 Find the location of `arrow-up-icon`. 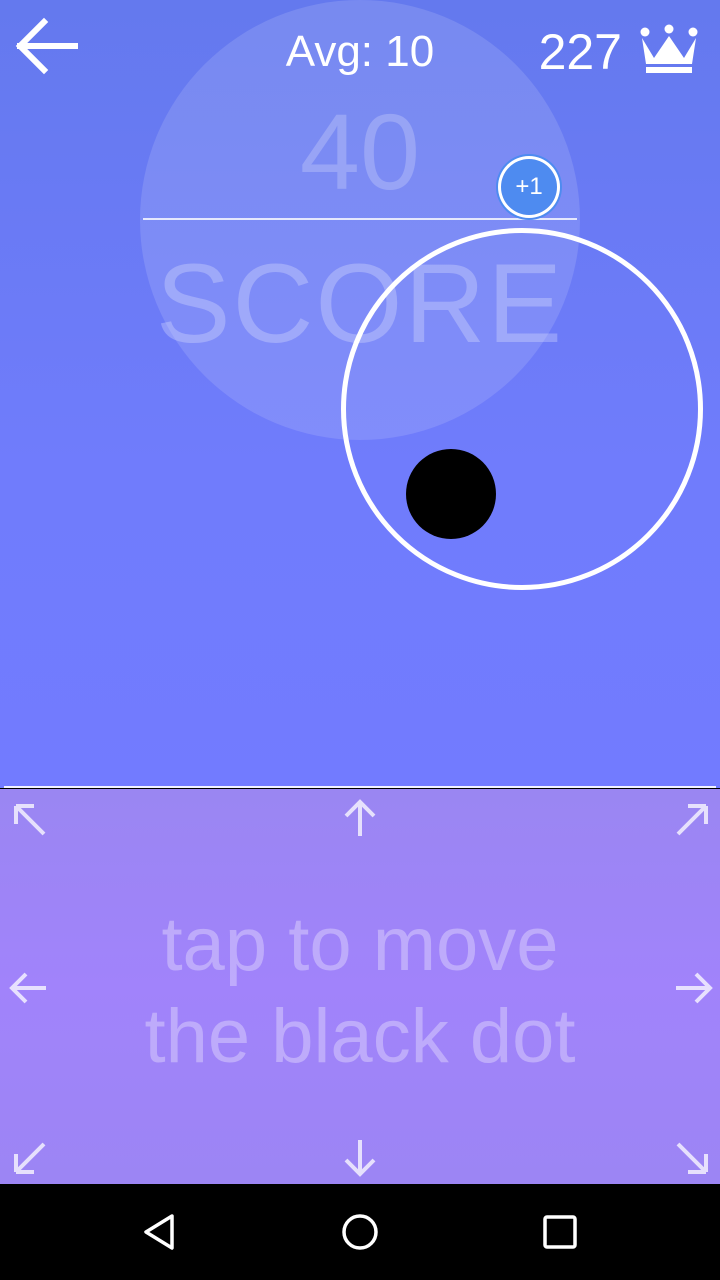

arrow-up-icon is located at coordinates (360, 818).